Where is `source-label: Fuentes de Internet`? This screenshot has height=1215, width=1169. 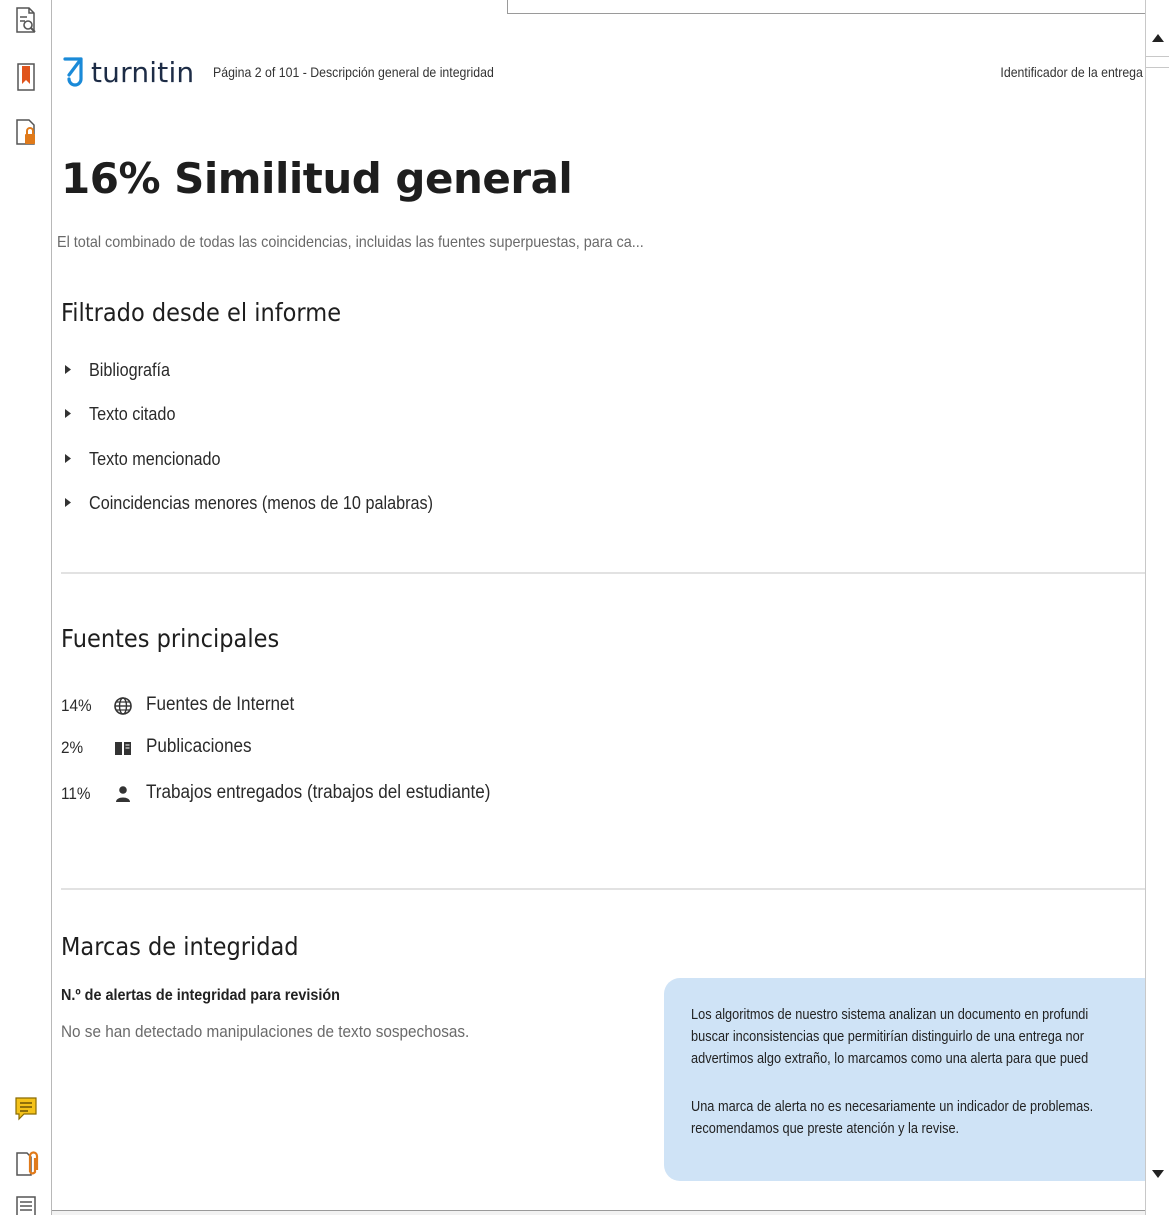
source-label: Fuentes de Internet is located at coordinates (220, 704).